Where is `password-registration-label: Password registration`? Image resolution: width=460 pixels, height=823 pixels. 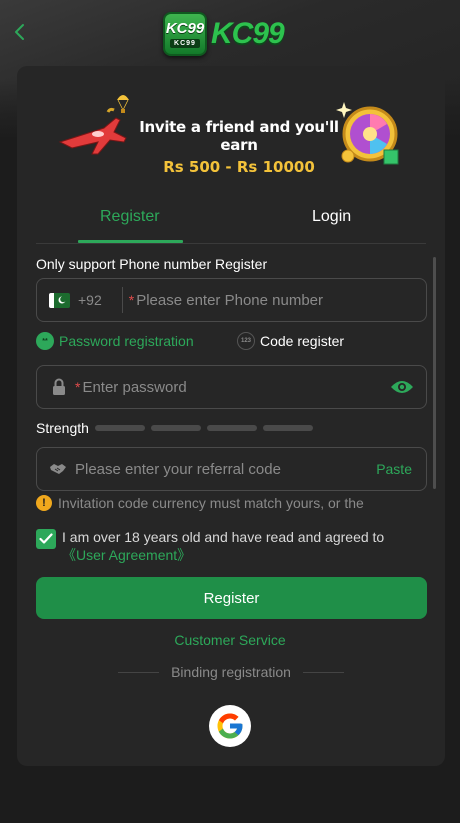
password-registration-label: Password registration is located at coordinates (126, 341).